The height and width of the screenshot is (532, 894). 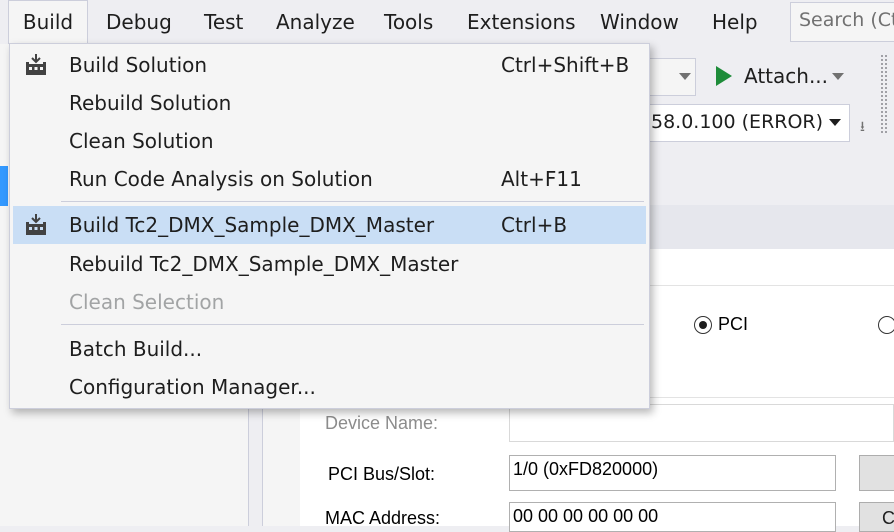 What do you see at coordinates (252, 225) in the screenshot?
I see `menu-item-label: Build Tc2_DMX_Sample_DMX_Master` at bounding box center [252, 225].